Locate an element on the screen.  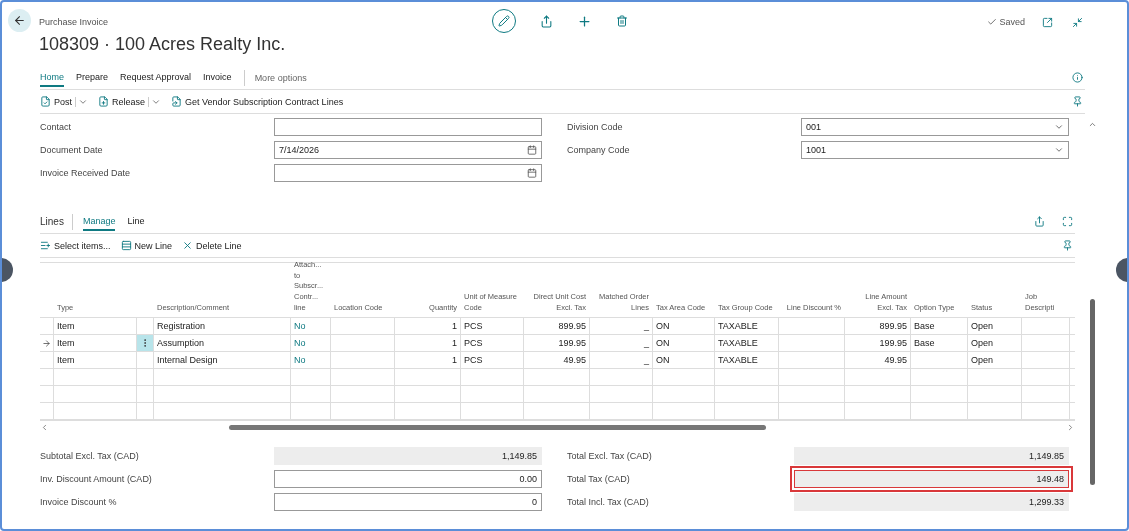
action-tab: Prepare is located at coordinates (92, 77).